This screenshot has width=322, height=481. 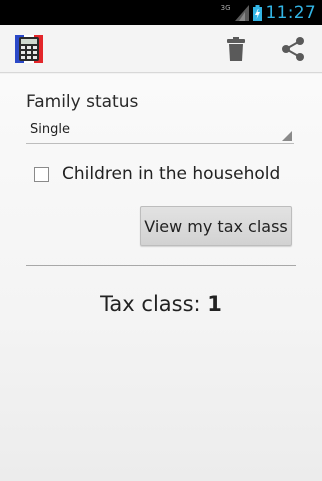 I want to click on tax-class-result: Tax class: 1, so click(x=161, y=304).